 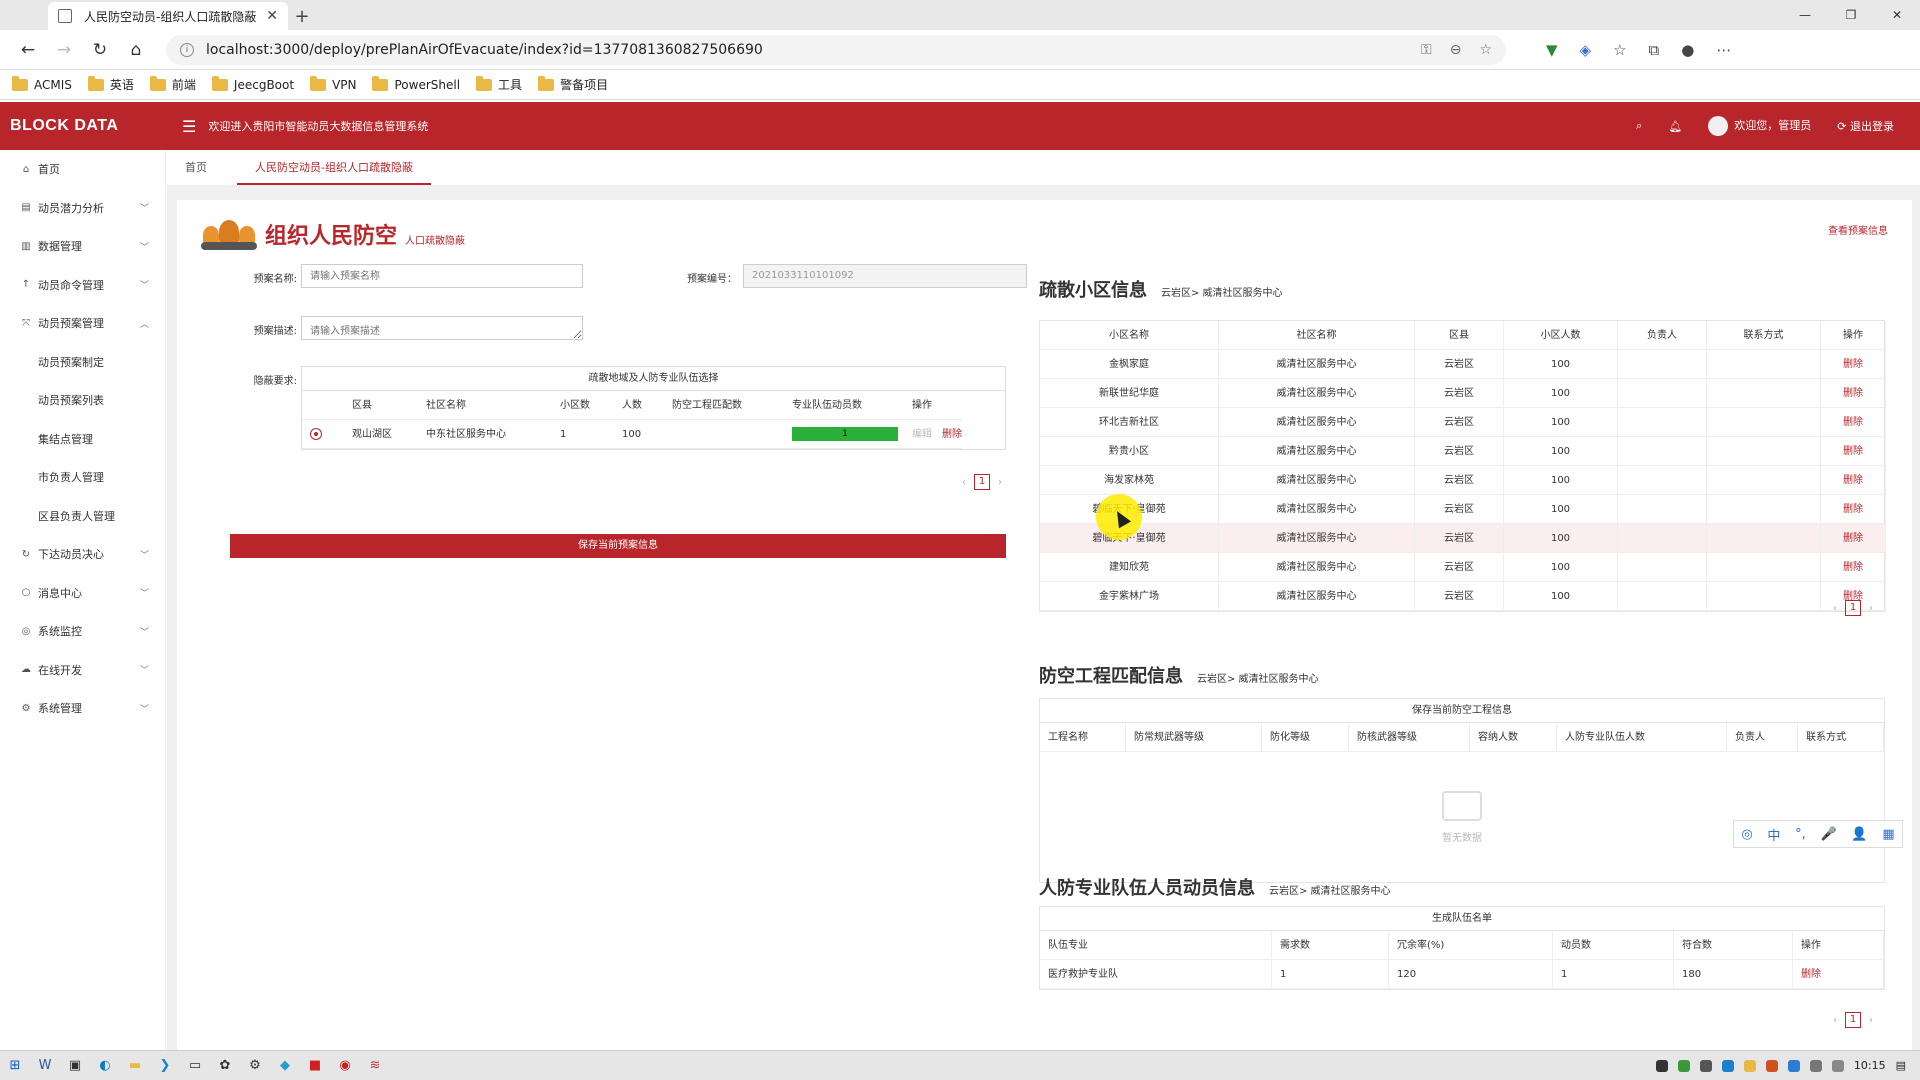 I want to click on plan-desc-textarea, so click(x=442, y=328).